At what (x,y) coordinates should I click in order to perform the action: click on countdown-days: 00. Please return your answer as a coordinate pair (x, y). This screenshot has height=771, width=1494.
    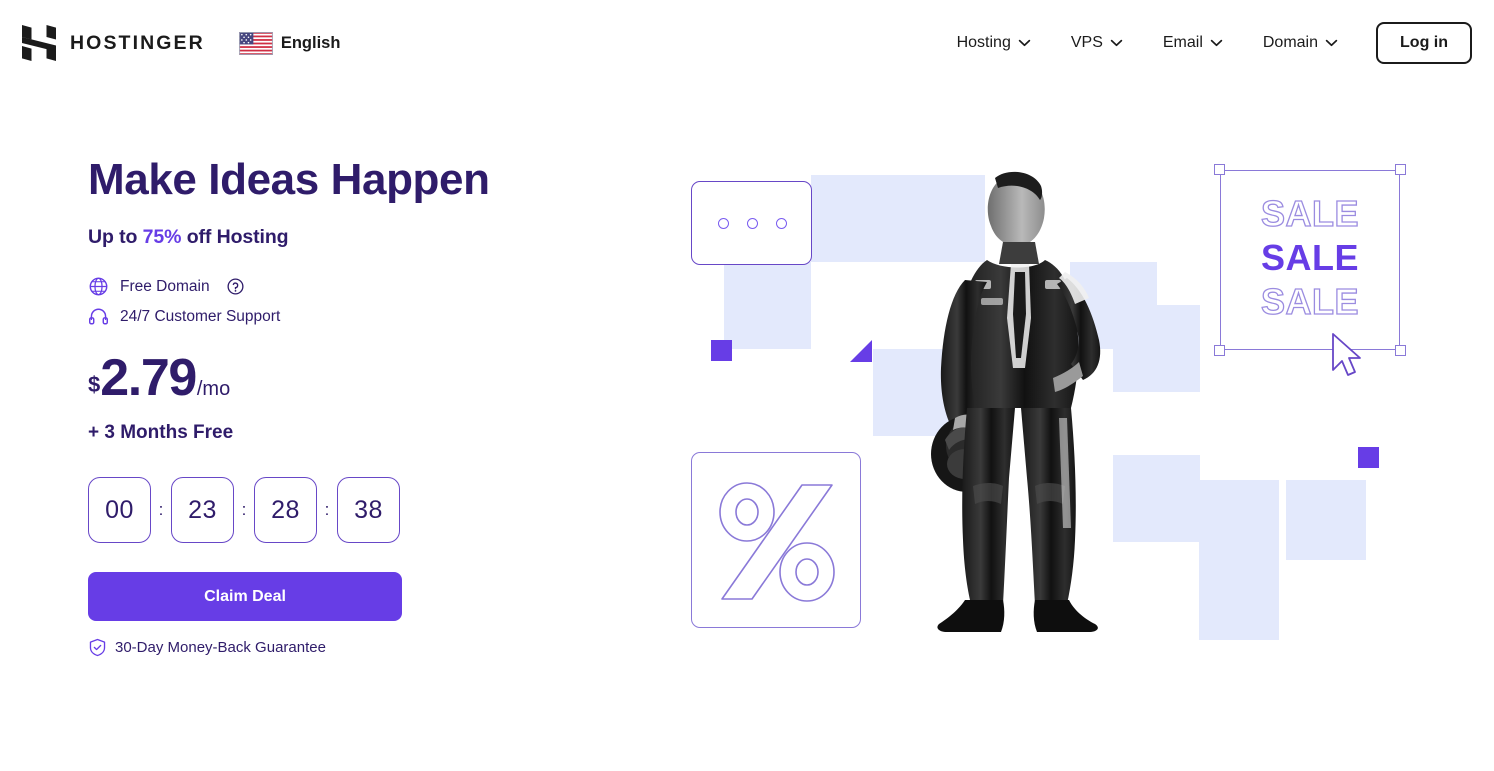
    Looking at the image, I should click on (119, 510).